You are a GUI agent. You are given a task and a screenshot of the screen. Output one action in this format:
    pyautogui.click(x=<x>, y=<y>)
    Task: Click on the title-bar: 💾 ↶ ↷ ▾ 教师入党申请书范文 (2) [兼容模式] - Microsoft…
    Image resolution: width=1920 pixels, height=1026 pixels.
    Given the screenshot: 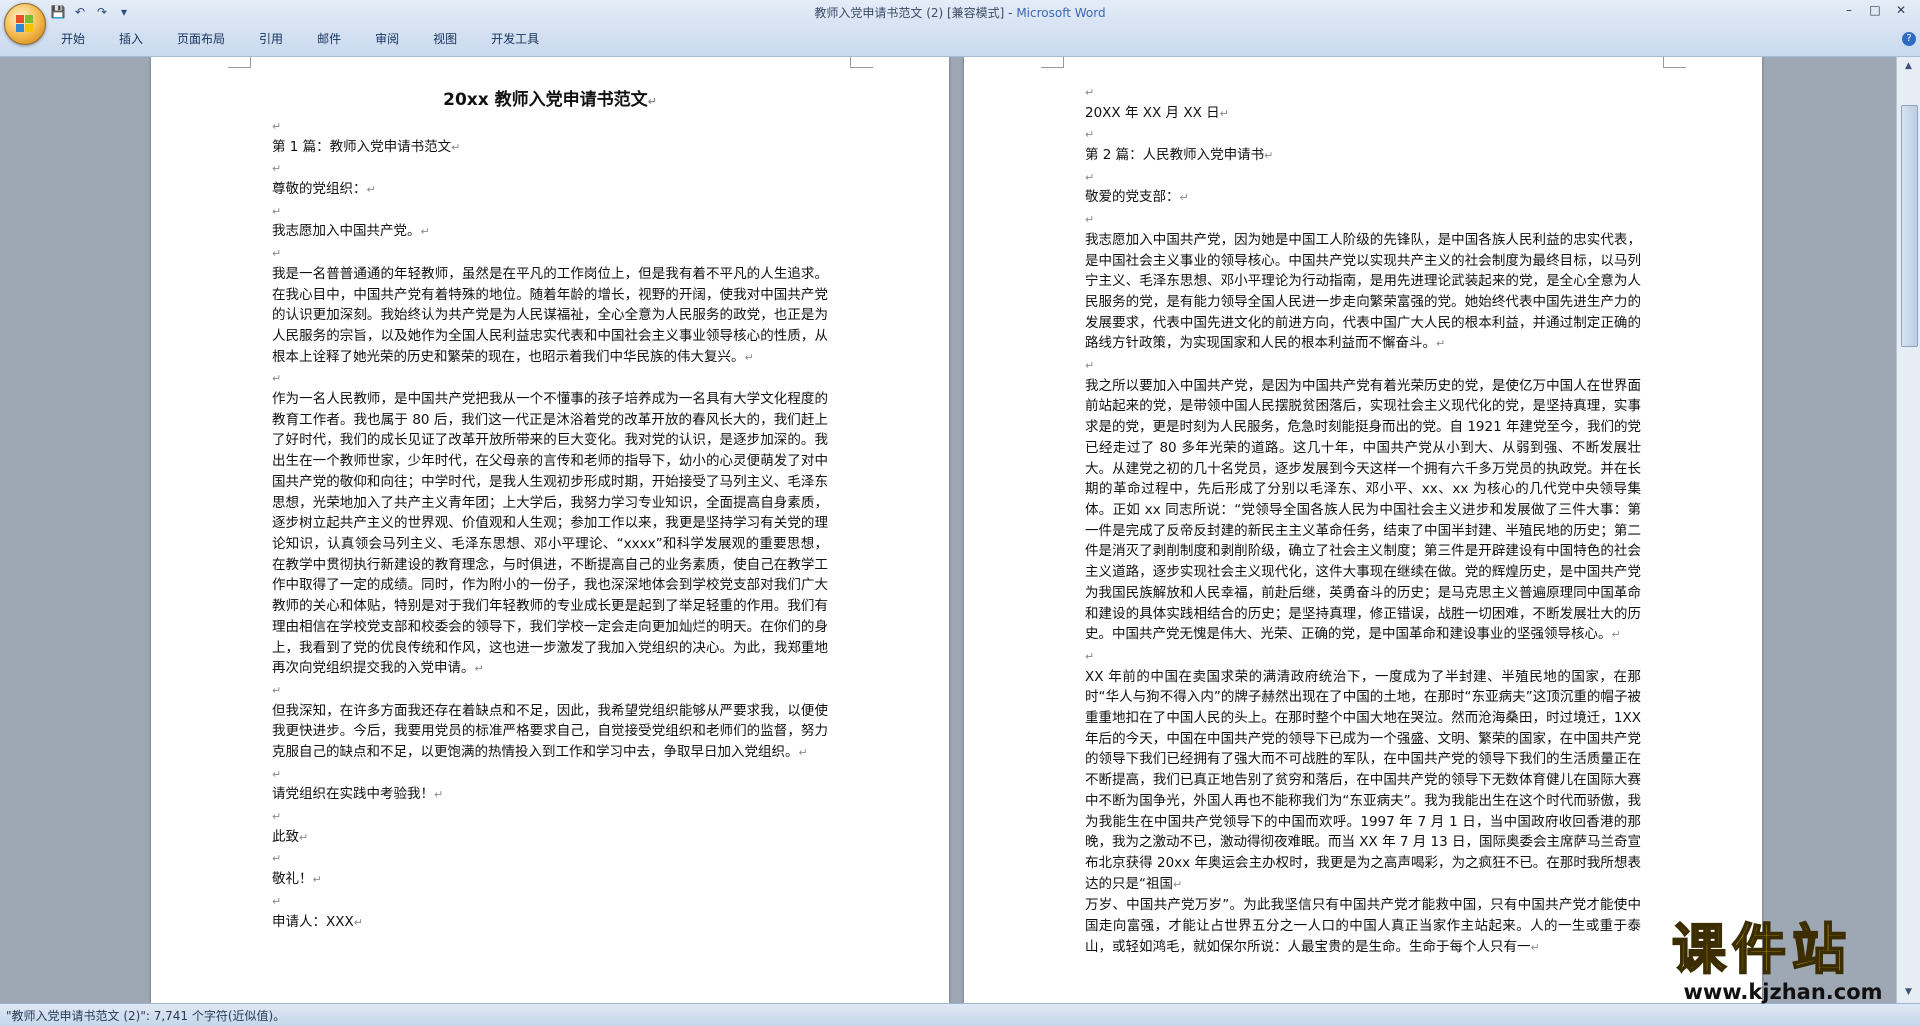 What is the action you would take?
    pyautogui.click(x=960, y=28)
    